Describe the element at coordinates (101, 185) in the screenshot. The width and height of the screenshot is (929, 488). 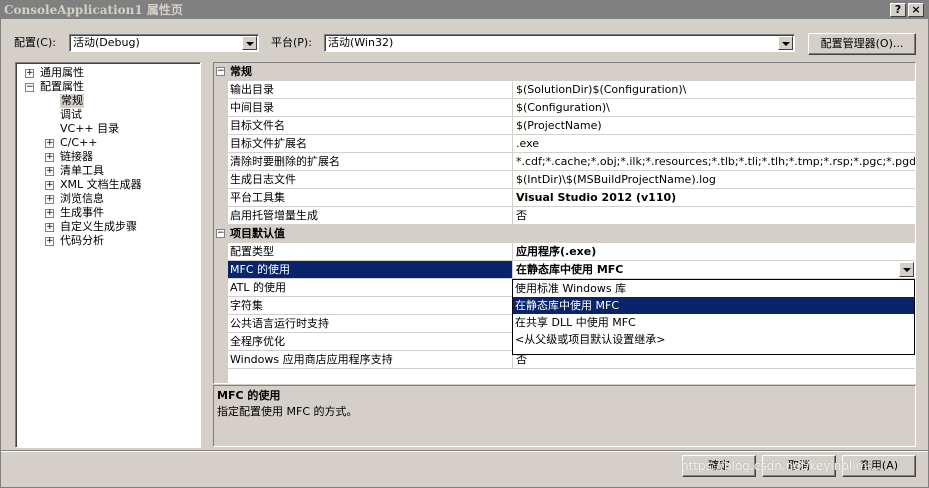
I see `tree-item: XML 文档生成器` at that location.